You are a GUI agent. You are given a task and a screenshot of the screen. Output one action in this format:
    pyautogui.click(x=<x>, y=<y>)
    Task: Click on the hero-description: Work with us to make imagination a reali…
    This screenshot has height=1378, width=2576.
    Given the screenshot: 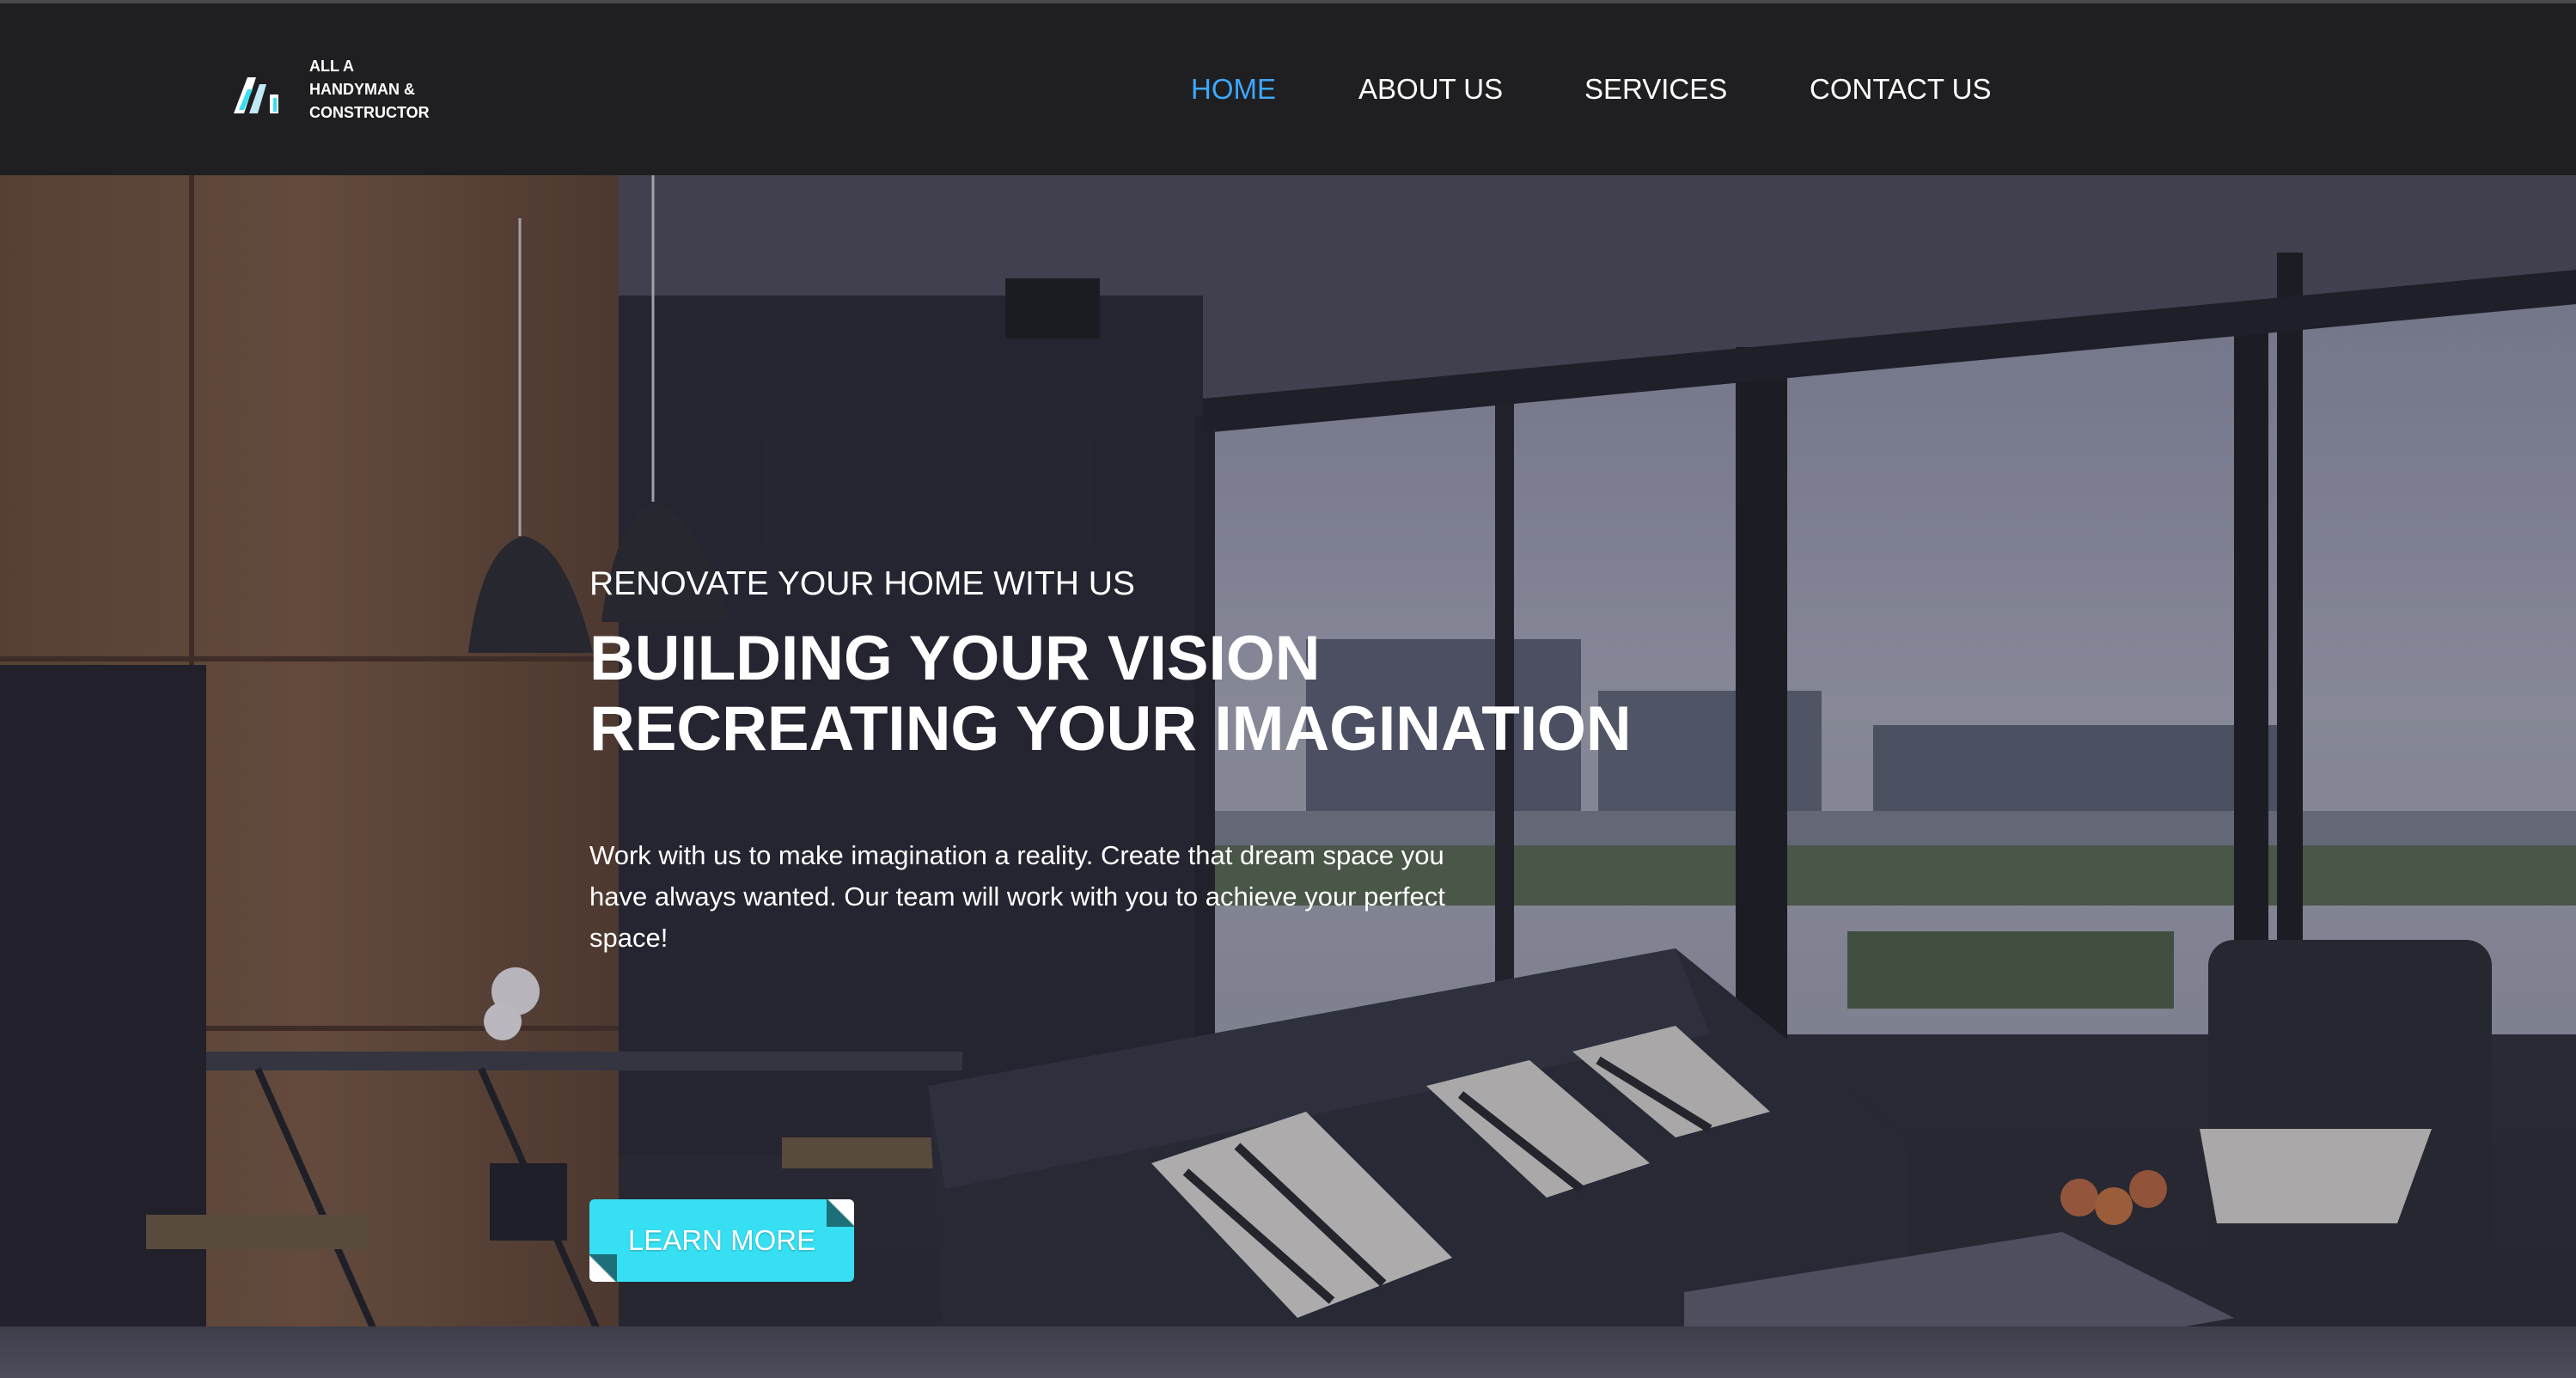 What is the action you would take?
    pyautogui.click(x=1017, y=897)
    